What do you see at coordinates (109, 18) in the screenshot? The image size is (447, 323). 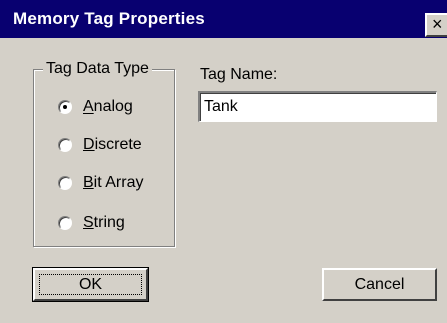 I see `window-title: Memory Tag Properties` at bounding box center [109, 18].